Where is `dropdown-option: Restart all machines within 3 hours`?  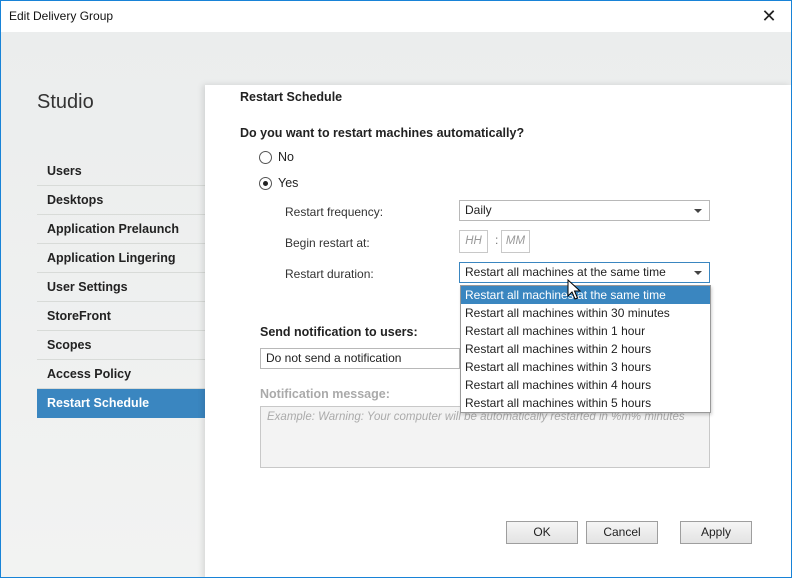
dropdown-option: Restart all machines within 3 hours is located at coordinates (585, 367).